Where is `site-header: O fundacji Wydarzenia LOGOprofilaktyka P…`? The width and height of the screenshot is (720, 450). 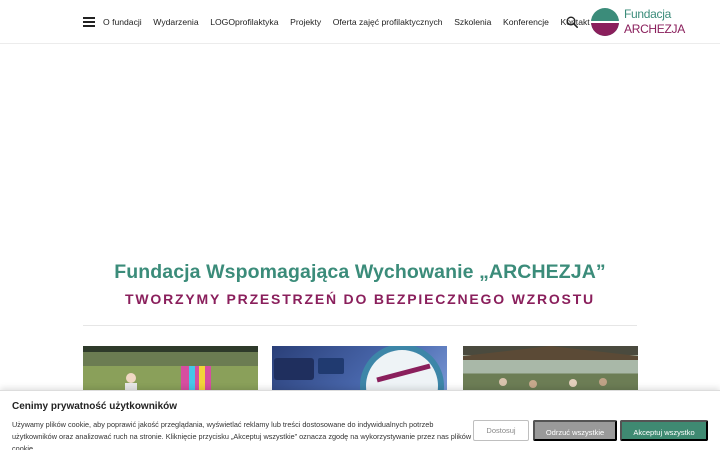
site-header: O fundacji Wydarzenia LOGOprofilaktyka P… is located at coordinates (360, 22).